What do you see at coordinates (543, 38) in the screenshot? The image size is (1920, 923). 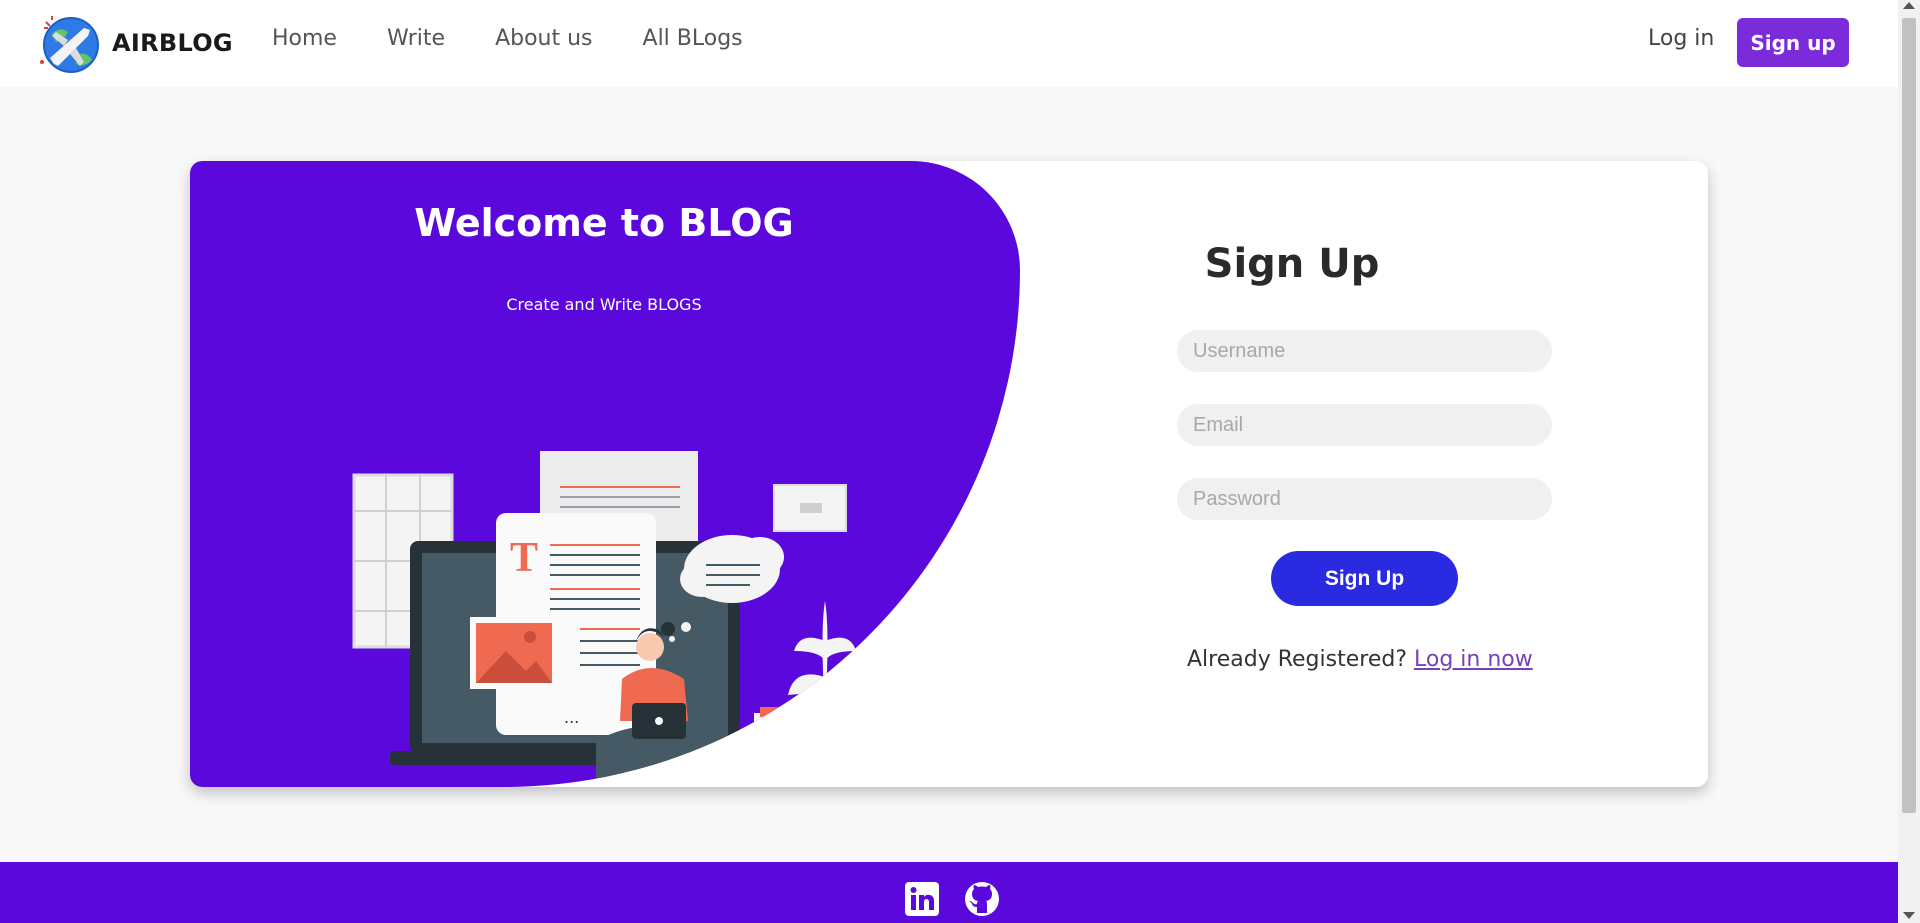 I see `nav-about-us: About us` at bounding box center [543, 38].